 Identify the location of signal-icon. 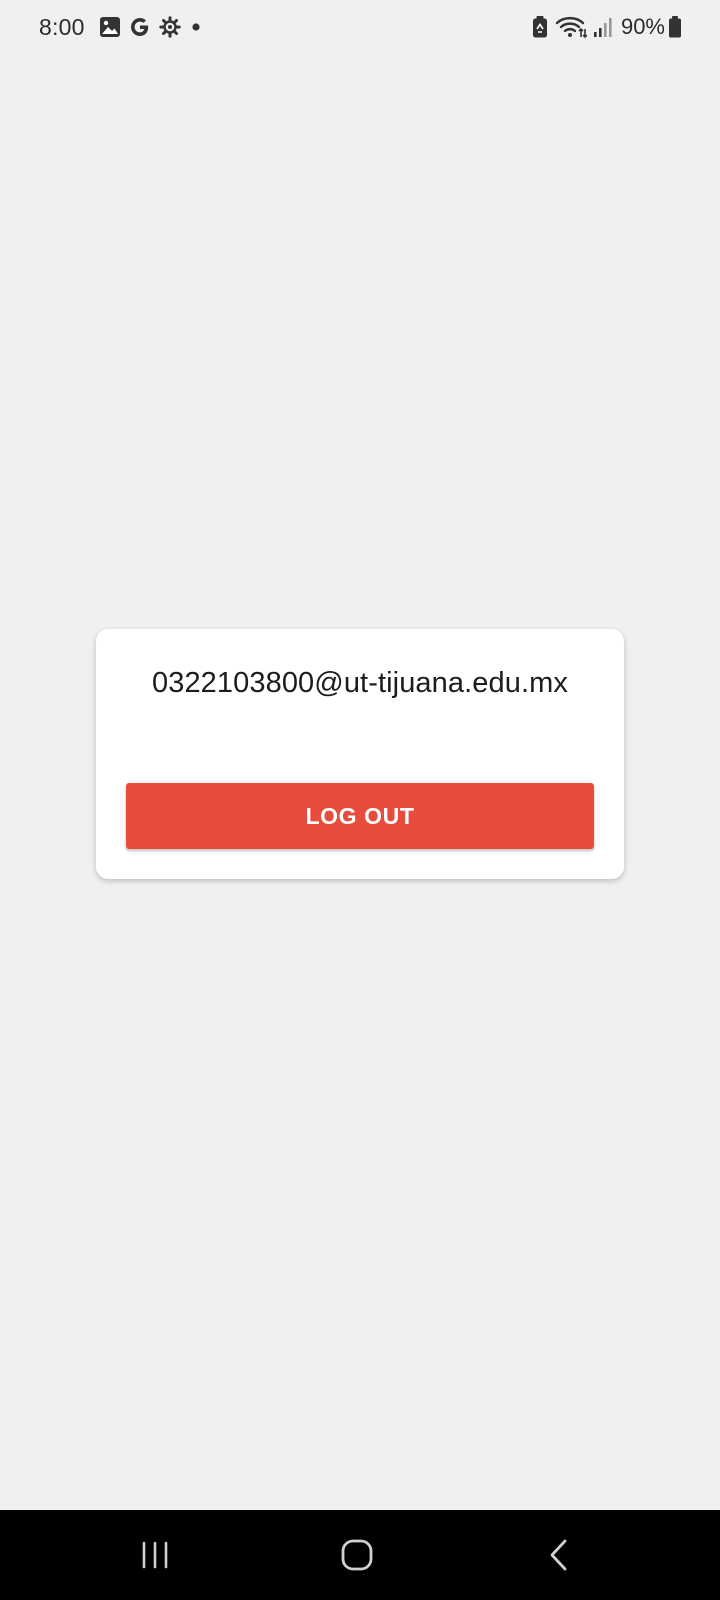
(603, 27).